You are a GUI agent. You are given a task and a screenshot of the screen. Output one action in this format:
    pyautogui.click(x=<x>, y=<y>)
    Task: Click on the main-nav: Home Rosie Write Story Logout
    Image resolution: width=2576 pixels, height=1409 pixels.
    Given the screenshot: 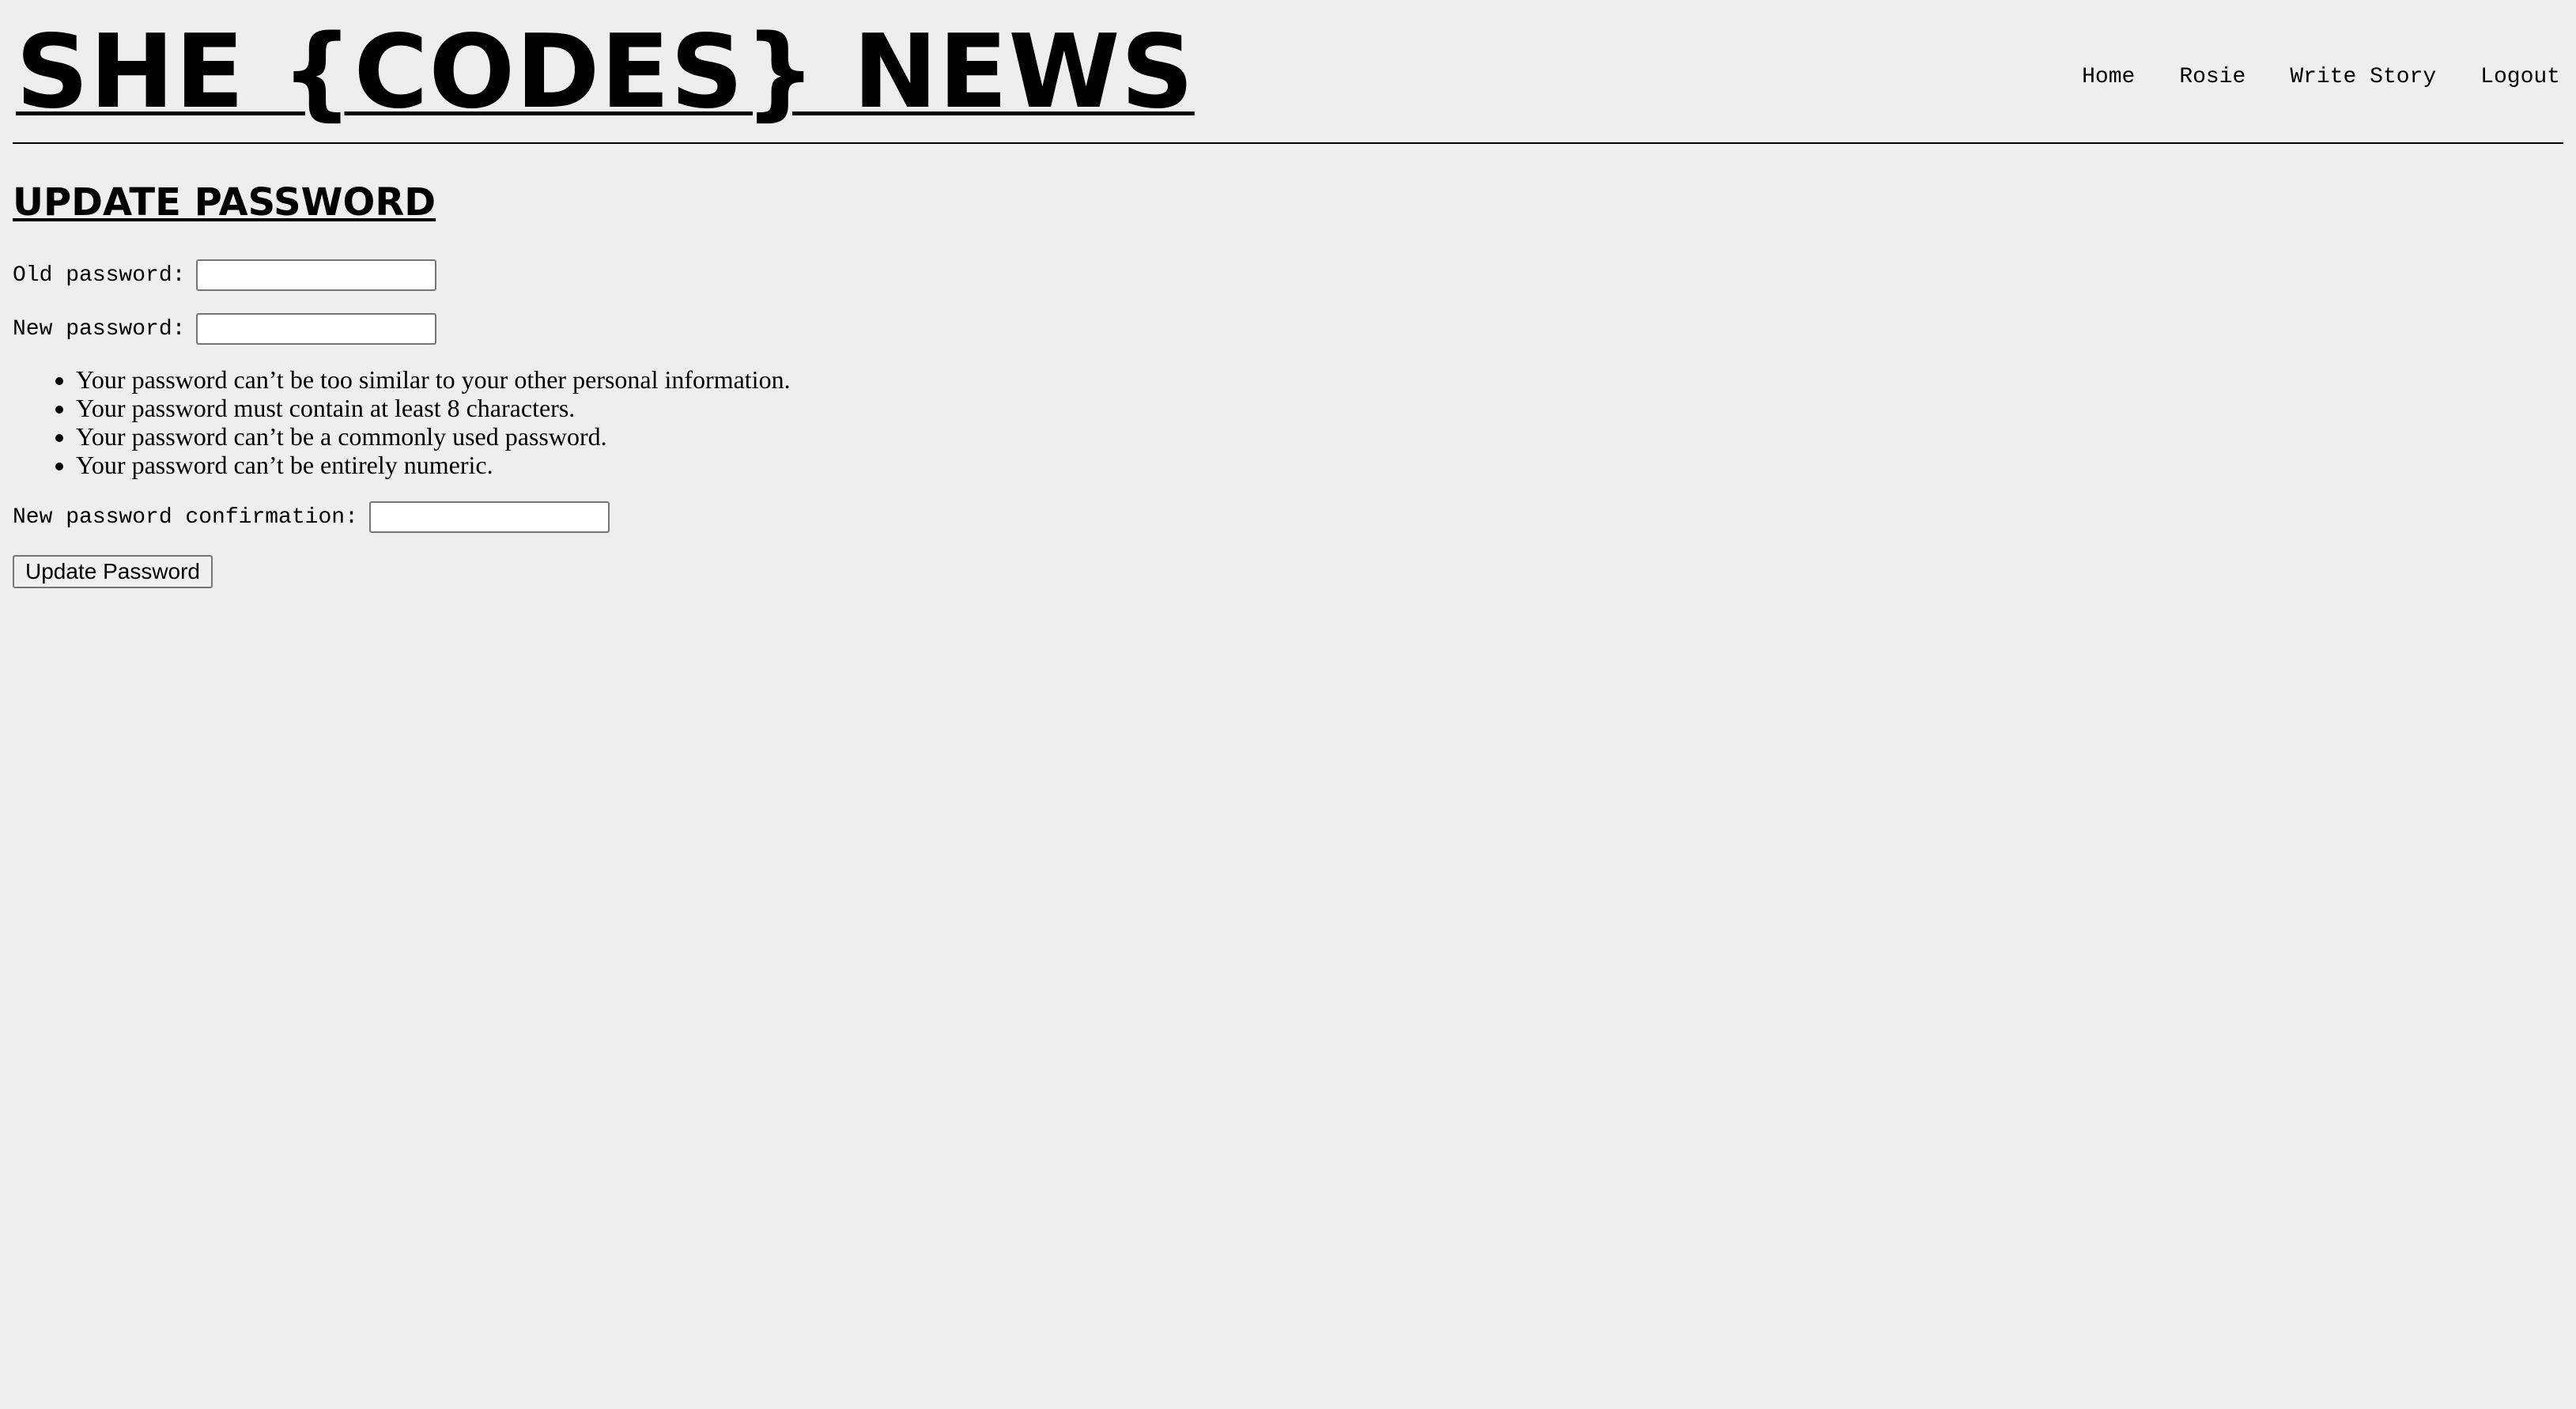 What is the action you would take?
    pyautogui.click(x=2321, y=77)
    